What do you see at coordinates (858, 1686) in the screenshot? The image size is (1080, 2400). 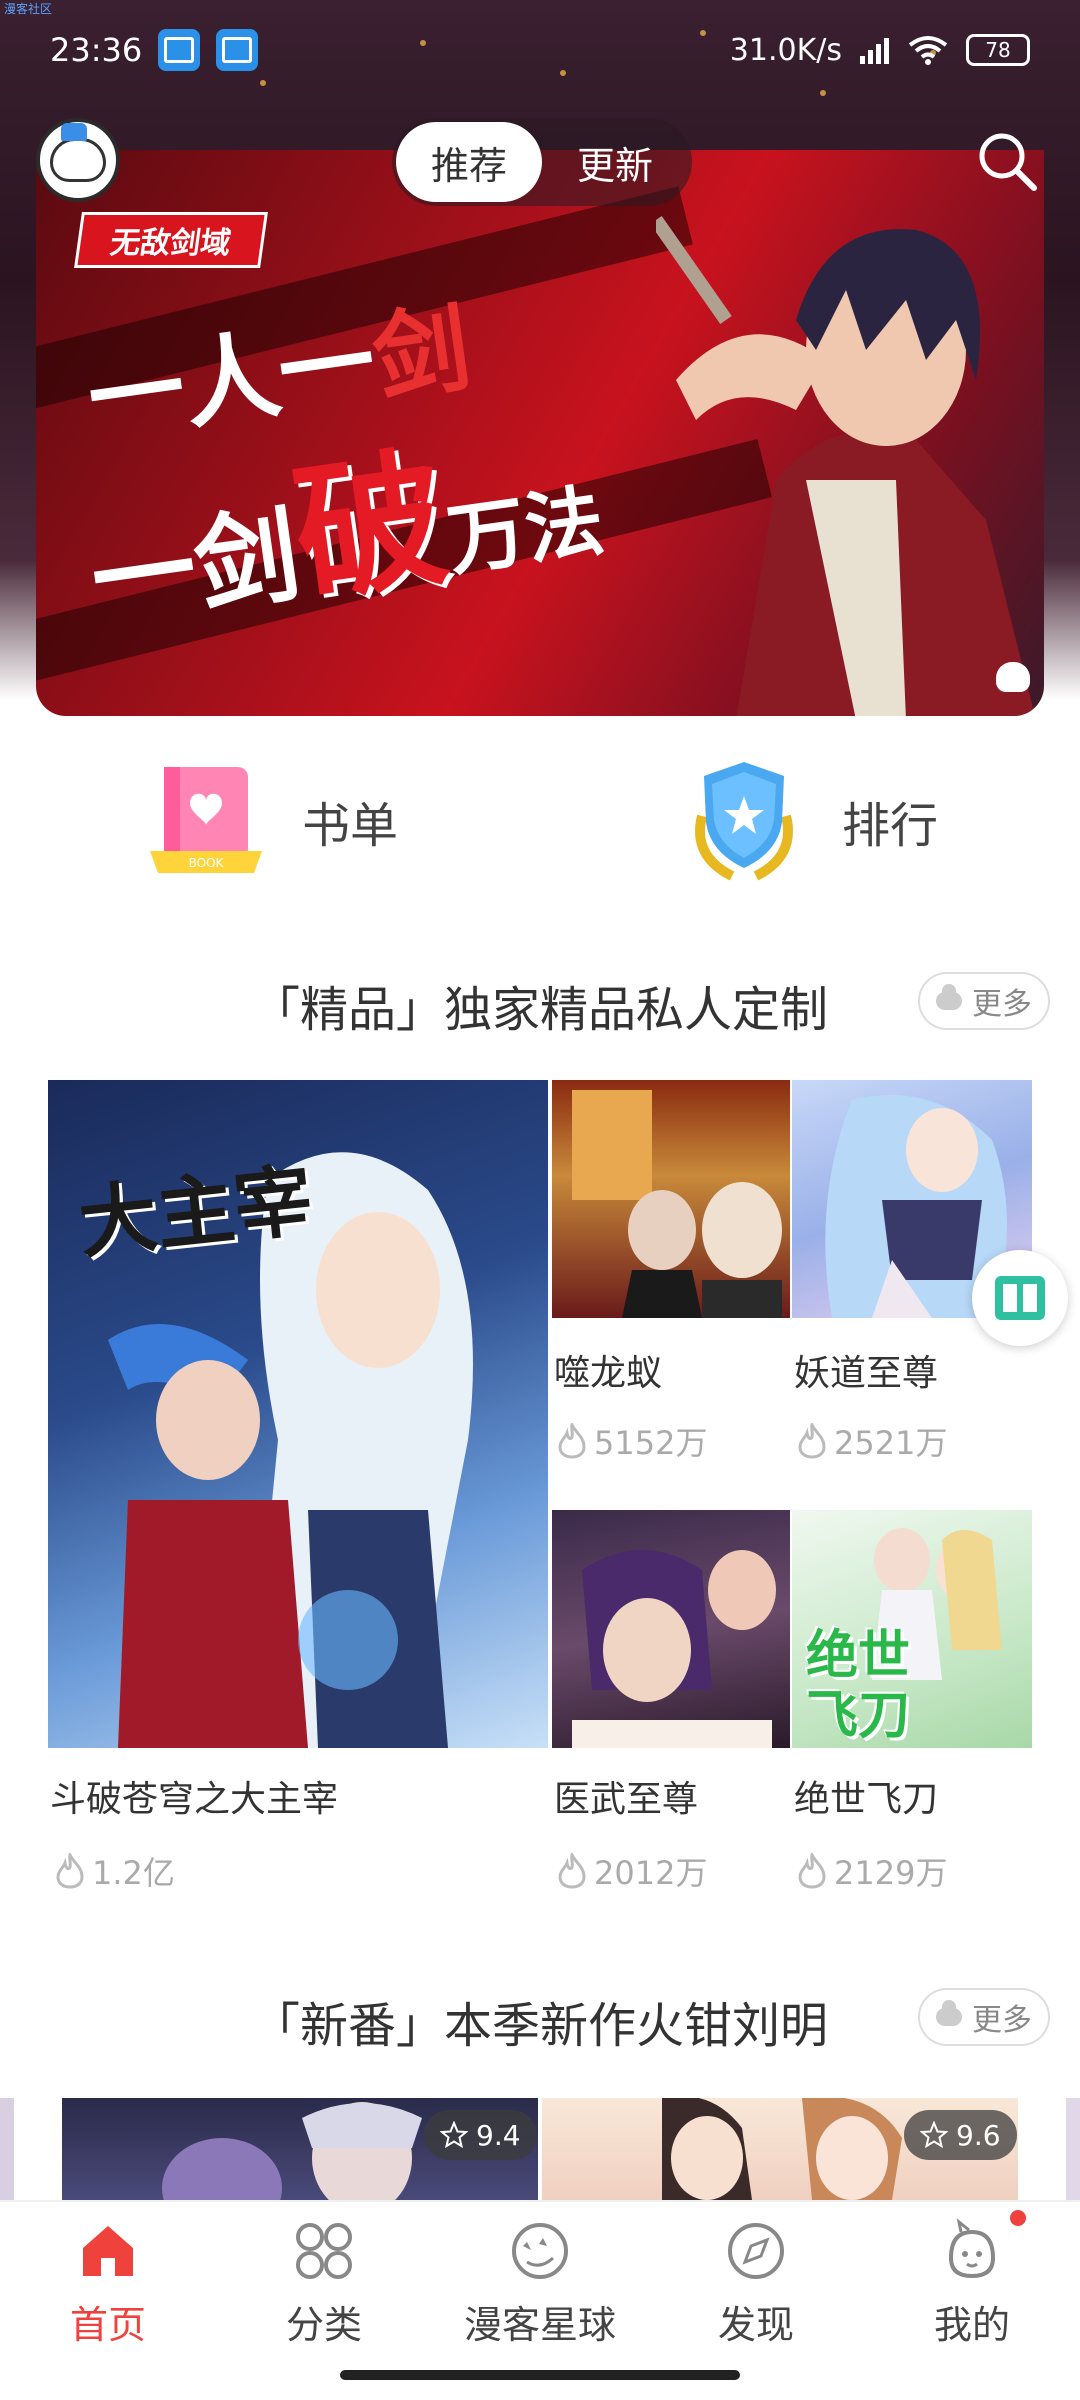 I see `comic-cover-title: 绝世飞刀` at bounding box center [858, 1686].